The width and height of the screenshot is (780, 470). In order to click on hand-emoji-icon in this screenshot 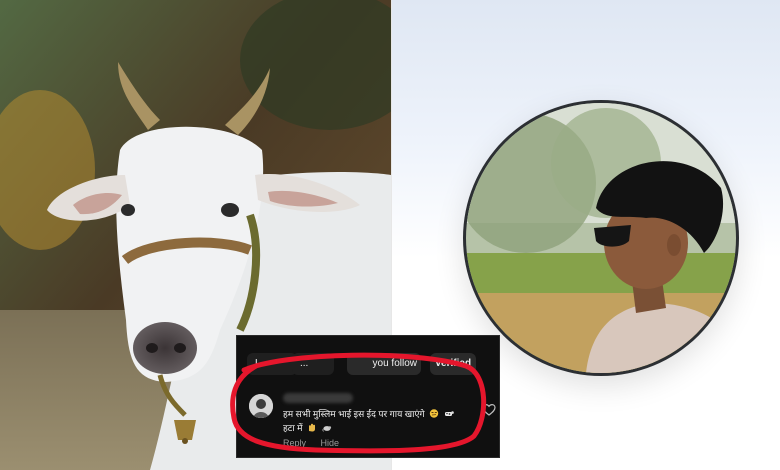, I will do `click(312, 427)`.